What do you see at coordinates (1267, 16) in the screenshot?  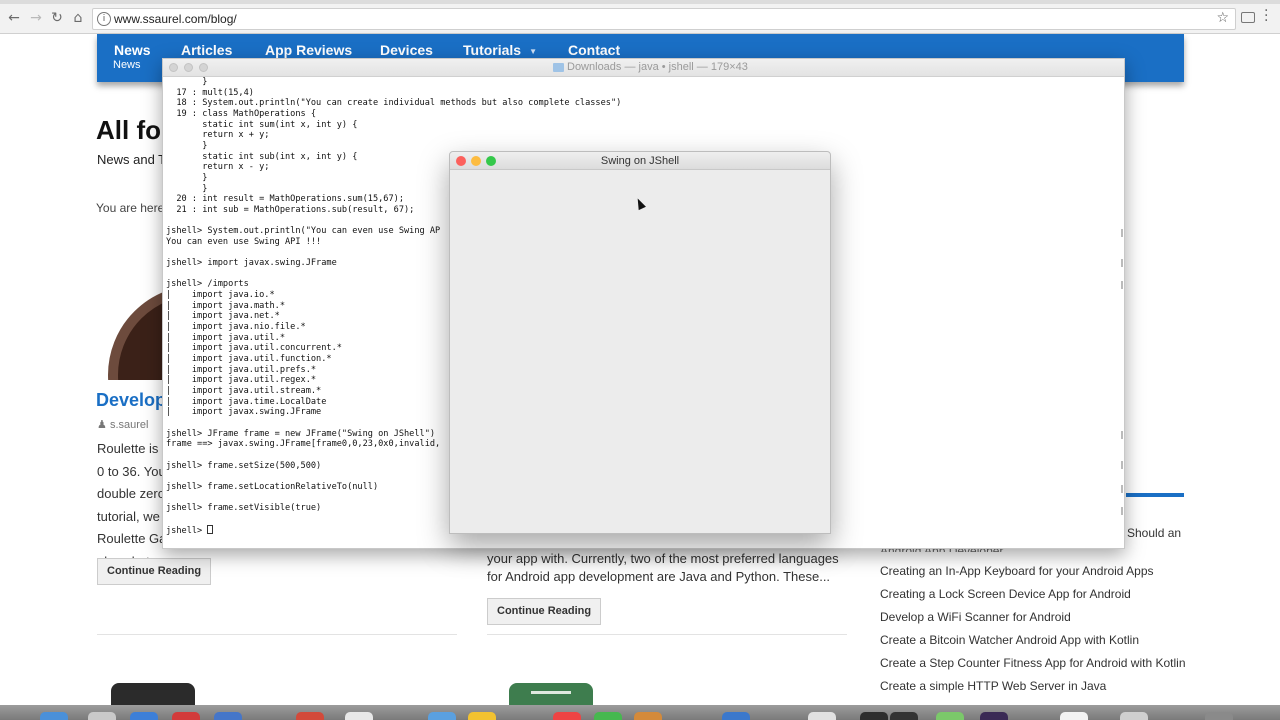 I see `menu-icon: · · ·` at bounding box center [1267, 16].